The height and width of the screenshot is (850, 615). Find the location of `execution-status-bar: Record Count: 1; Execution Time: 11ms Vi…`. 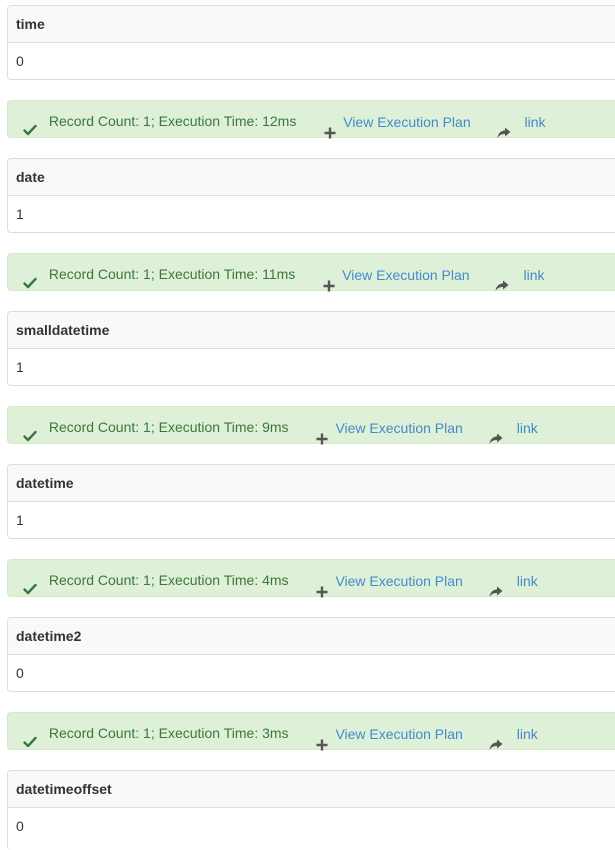

execution-status-bar: Record Count: 1; Execution Time: 11ms Vi… is located at coordinates (311, 273).